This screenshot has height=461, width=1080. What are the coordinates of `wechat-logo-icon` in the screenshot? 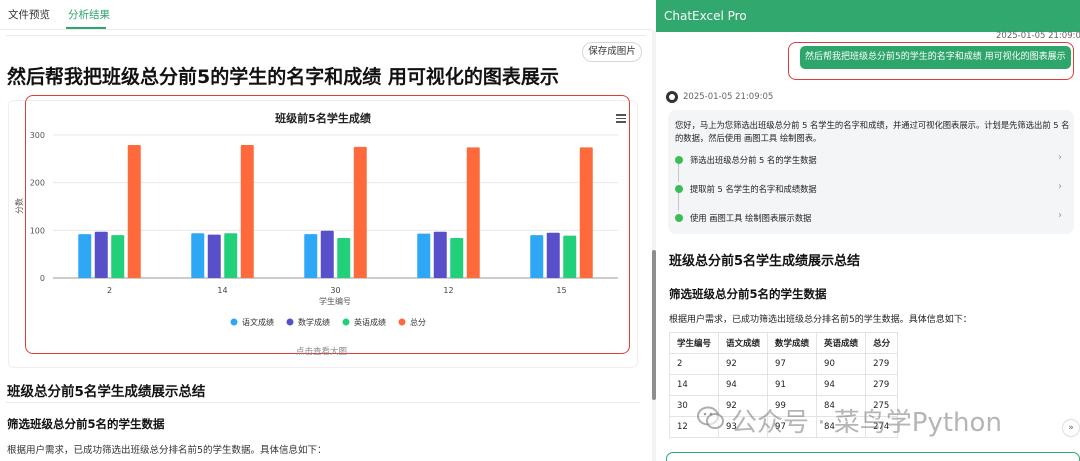 It's located at (710, 417).